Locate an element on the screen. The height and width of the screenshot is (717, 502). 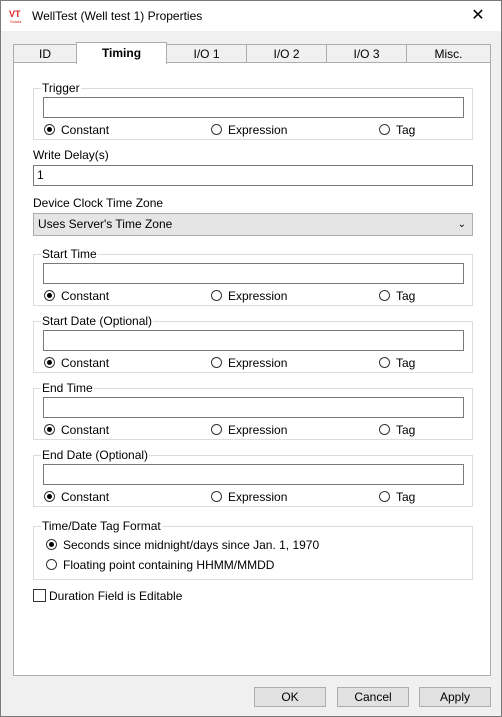
start-time-group: Start Time Constant Expression Tag is located at coordinates (253, 276).